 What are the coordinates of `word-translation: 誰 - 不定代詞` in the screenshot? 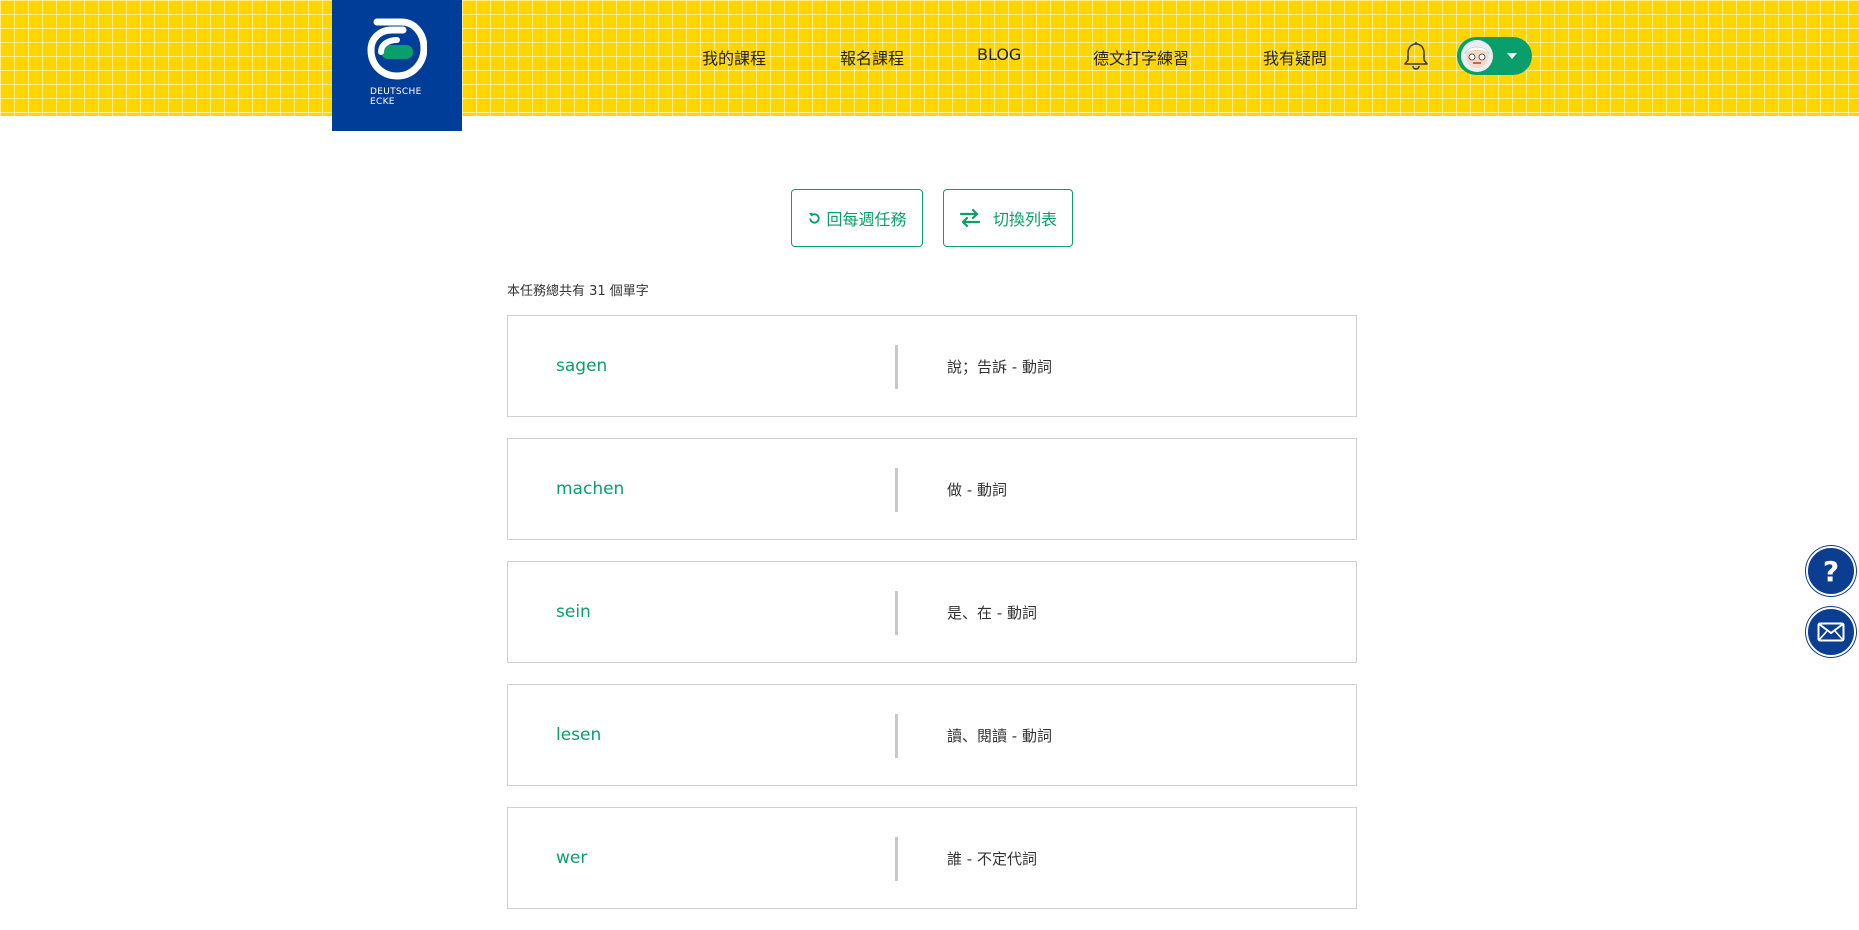 It's located at (992, 858).